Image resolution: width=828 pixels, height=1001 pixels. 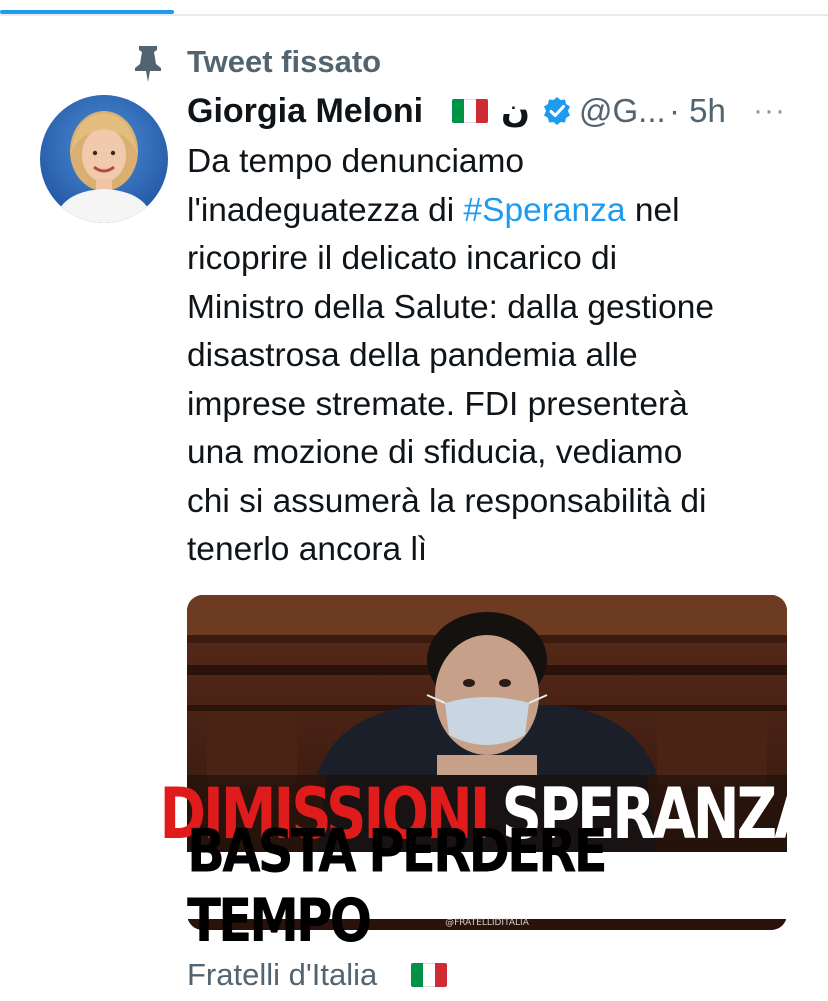 I want to click on active-tab-indicator, so click(x=87, y=12).